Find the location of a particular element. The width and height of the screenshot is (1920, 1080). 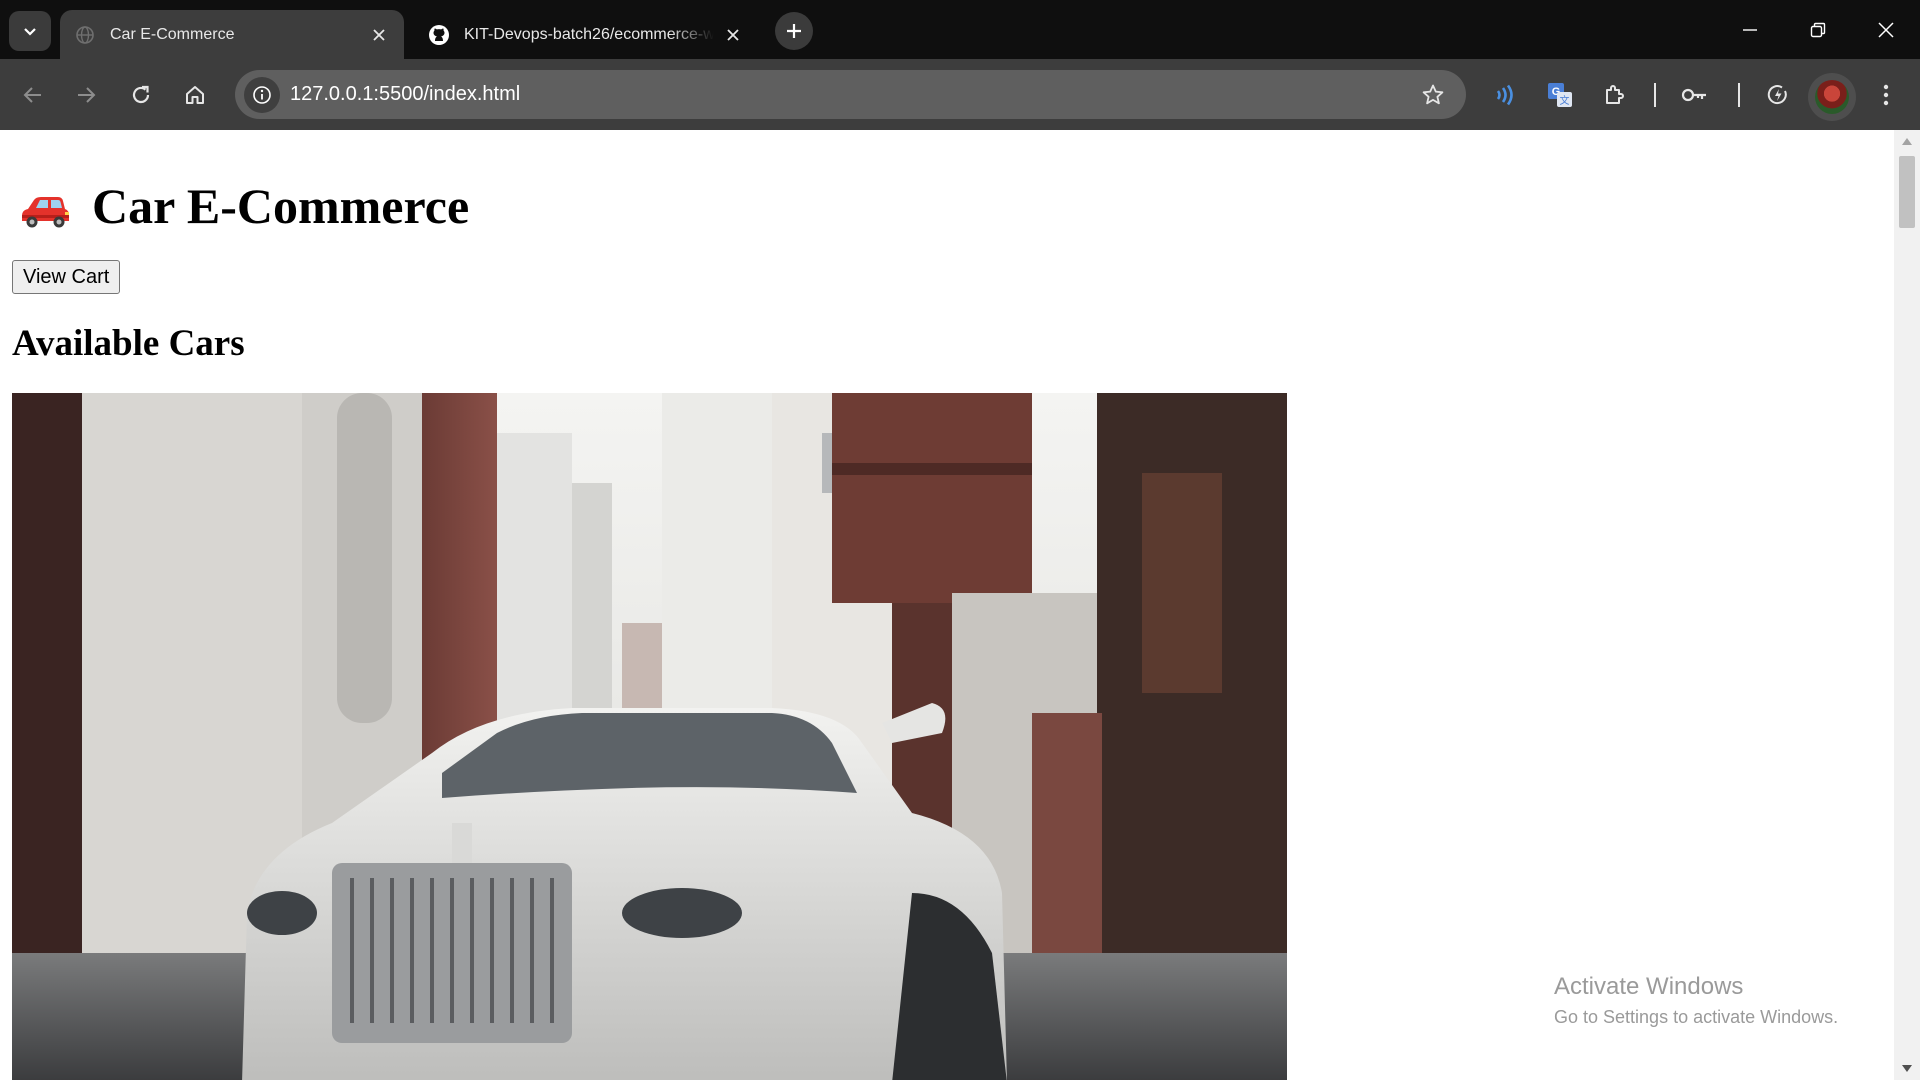

github-icon is located at coordinates (439, 35).